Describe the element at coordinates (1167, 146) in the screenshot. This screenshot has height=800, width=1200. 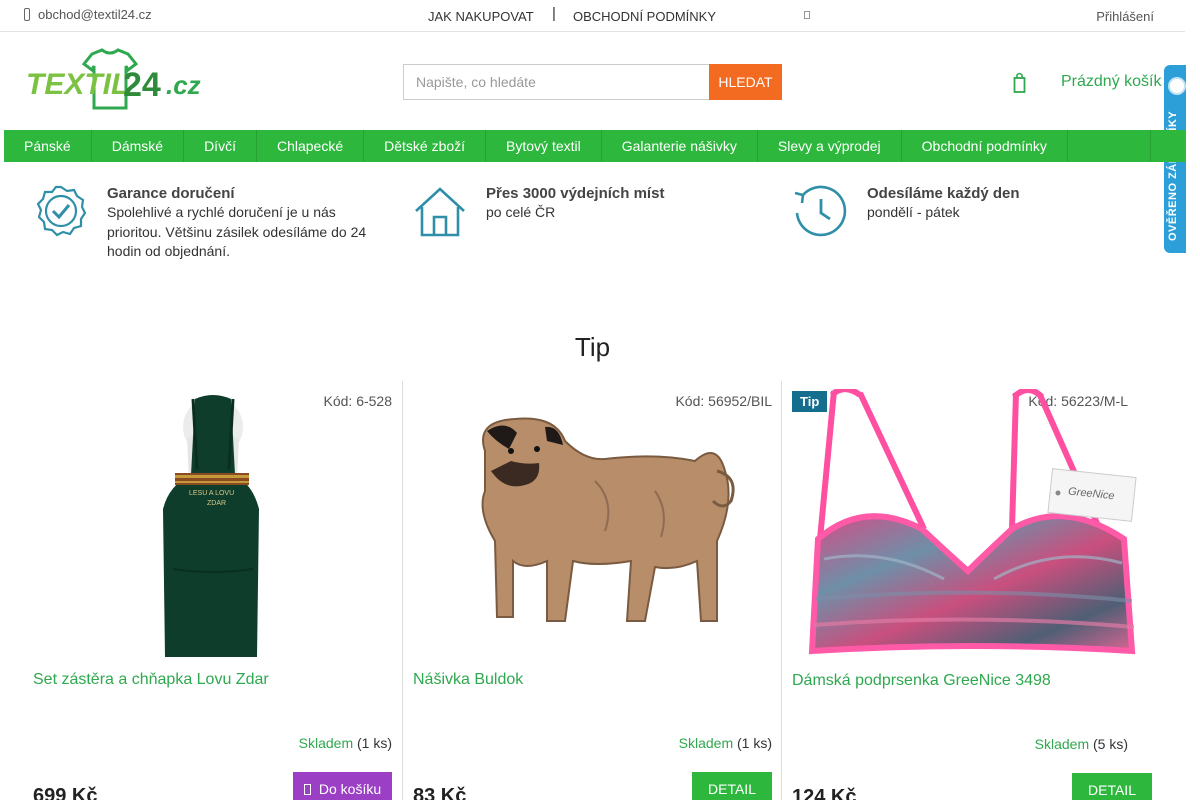
I see `nav-more-icon` at that location.